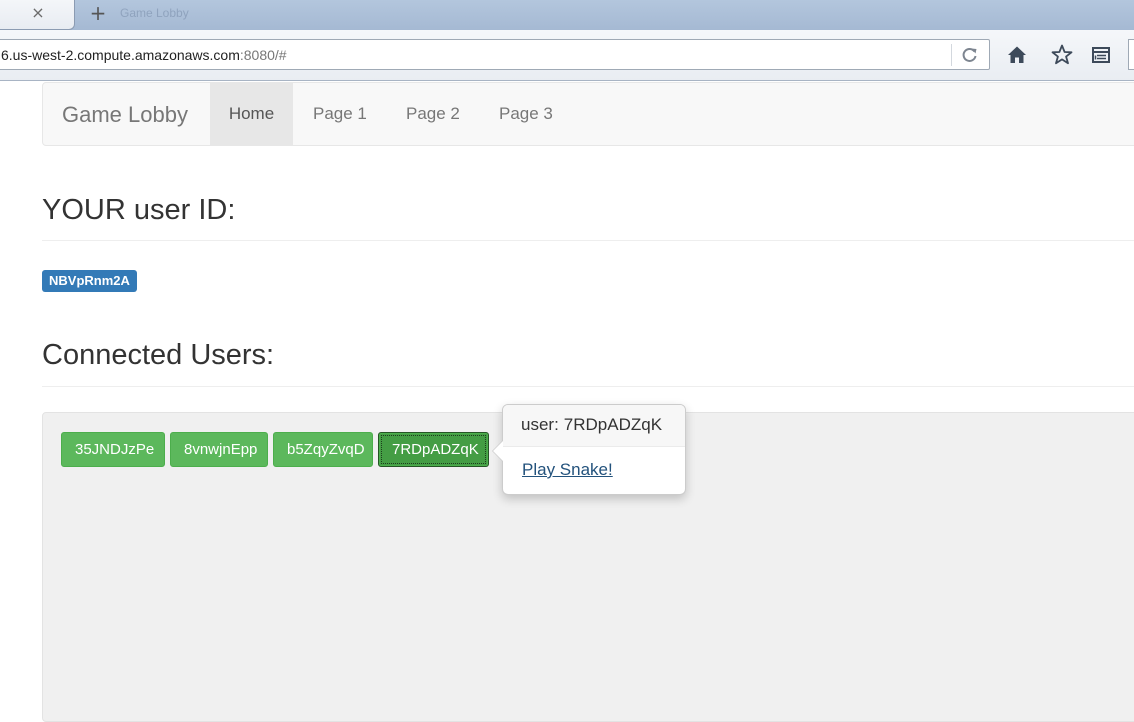 This screenshot has height=722, width=1134. What do you see at coordinates (951, 55) in the screenshot?
I see `address-bar-divider` at bounding box center [951, 55].